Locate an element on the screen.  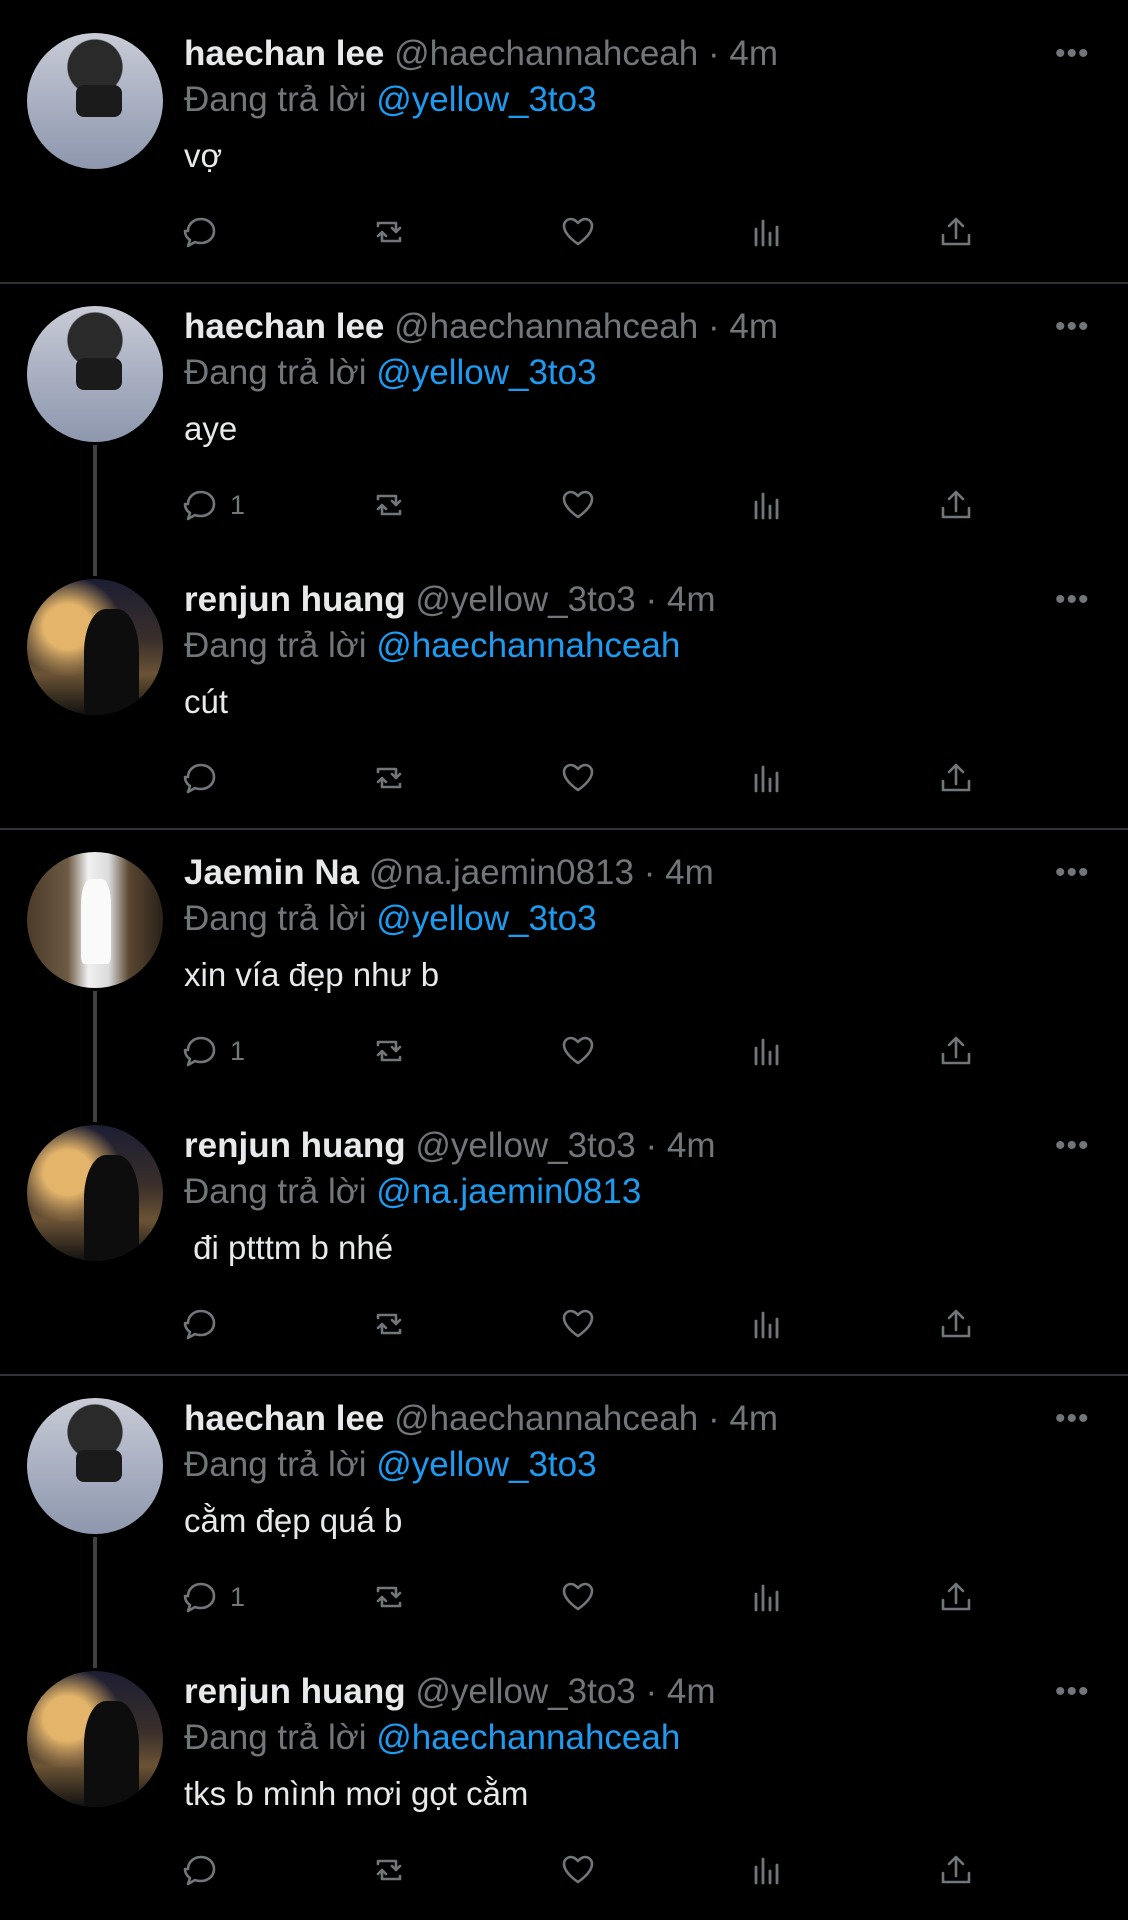
replying-to: Đang trả lời @haechannahceah is located at coordinates (432, 646).